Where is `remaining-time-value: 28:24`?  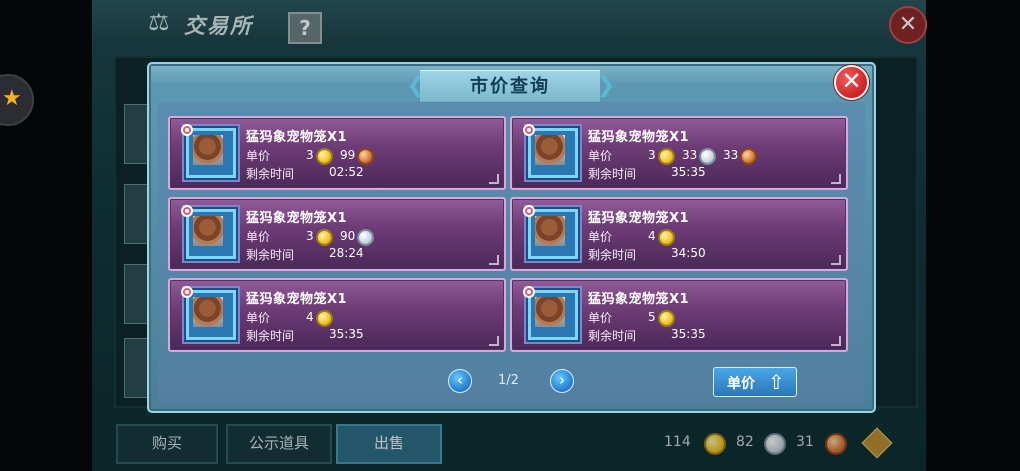
remaining-time-value: 28:24 is located at coordinates (346, 253).